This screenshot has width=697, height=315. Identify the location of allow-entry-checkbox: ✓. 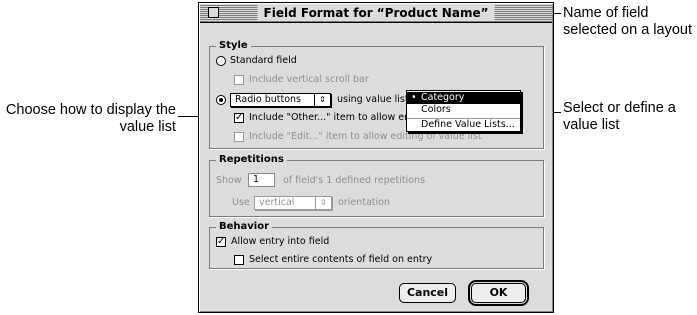
(221, 242).